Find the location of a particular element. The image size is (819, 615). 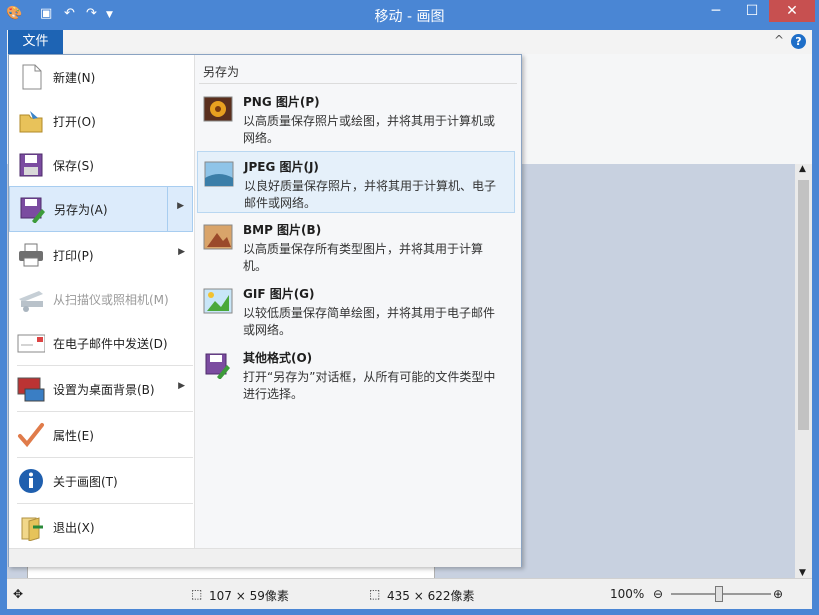

save-disk-icon is located at coordinates (31, 165).